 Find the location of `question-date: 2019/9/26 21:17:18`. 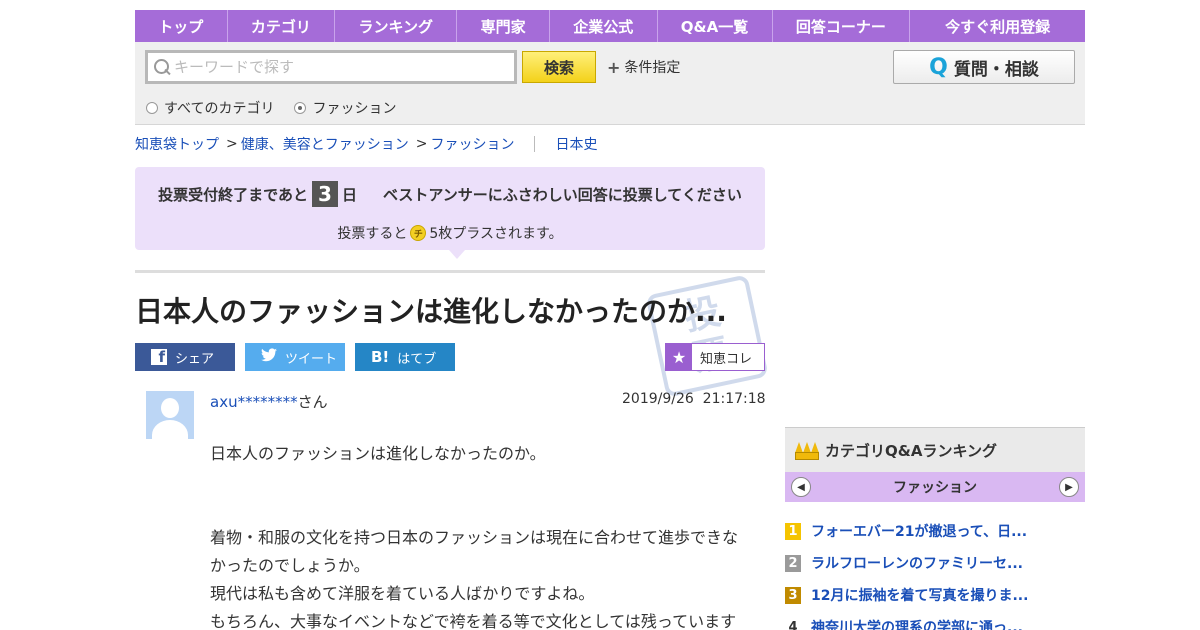

question-date: 2019/9/26 21:17:18 is located at coordinates (694, 399).